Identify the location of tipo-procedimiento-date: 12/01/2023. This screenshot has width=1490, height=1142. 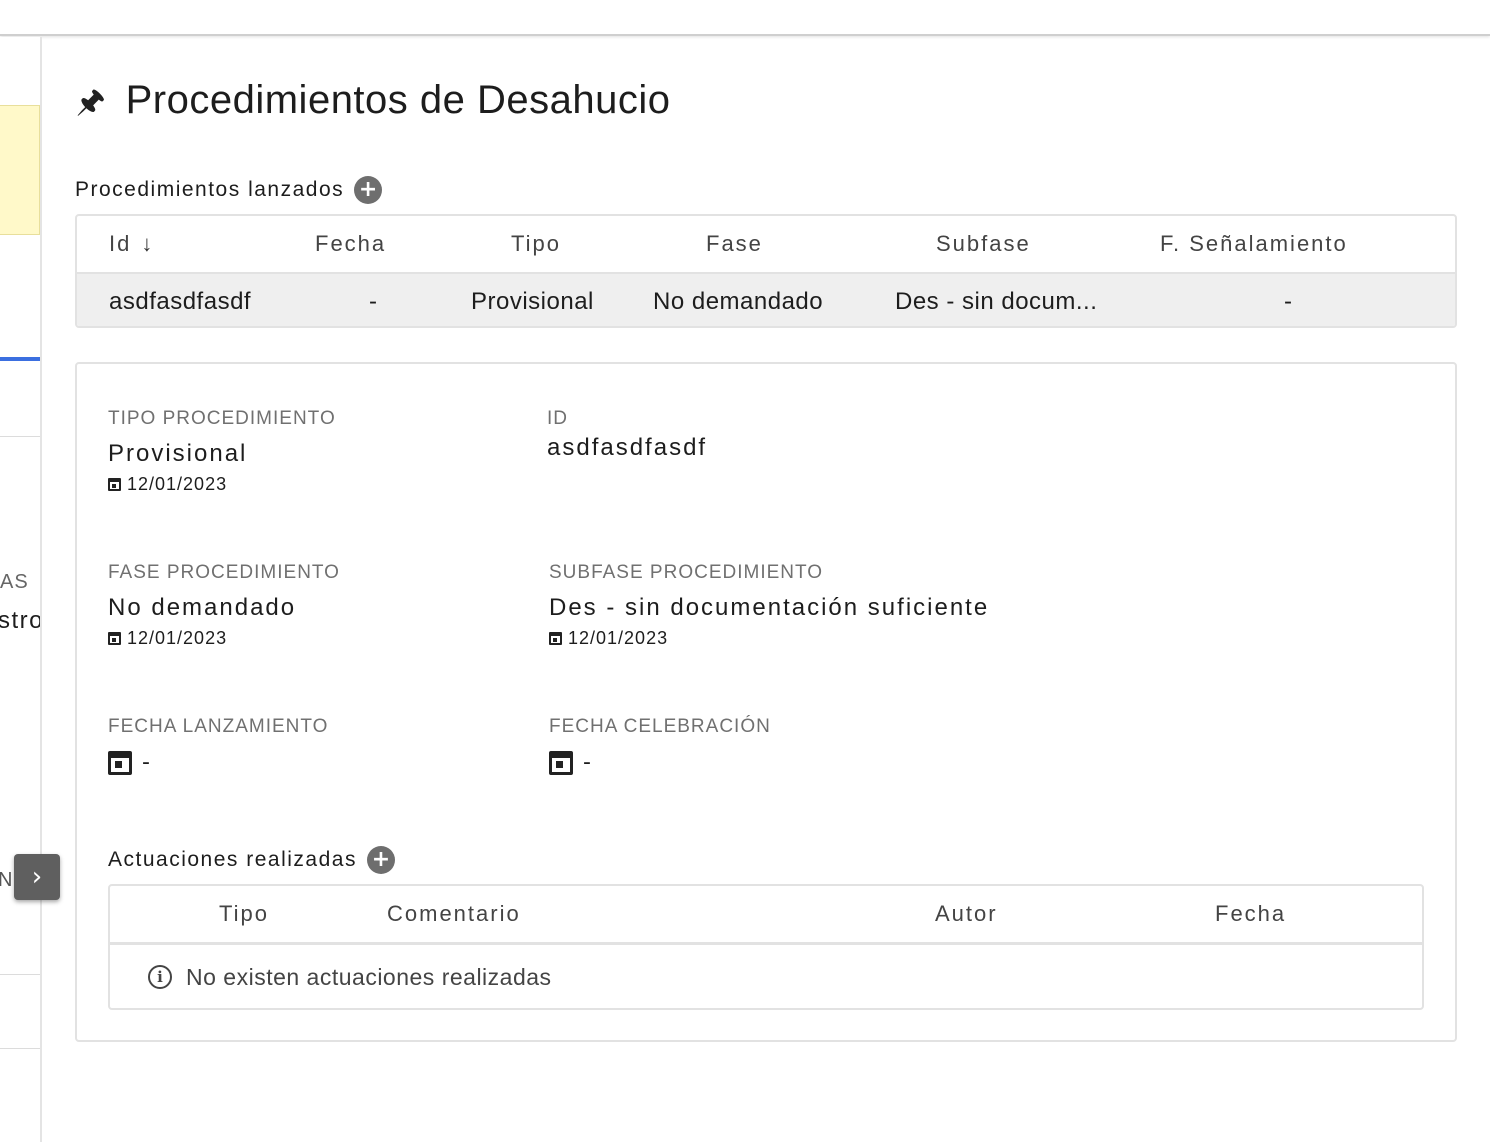
(222, 484).